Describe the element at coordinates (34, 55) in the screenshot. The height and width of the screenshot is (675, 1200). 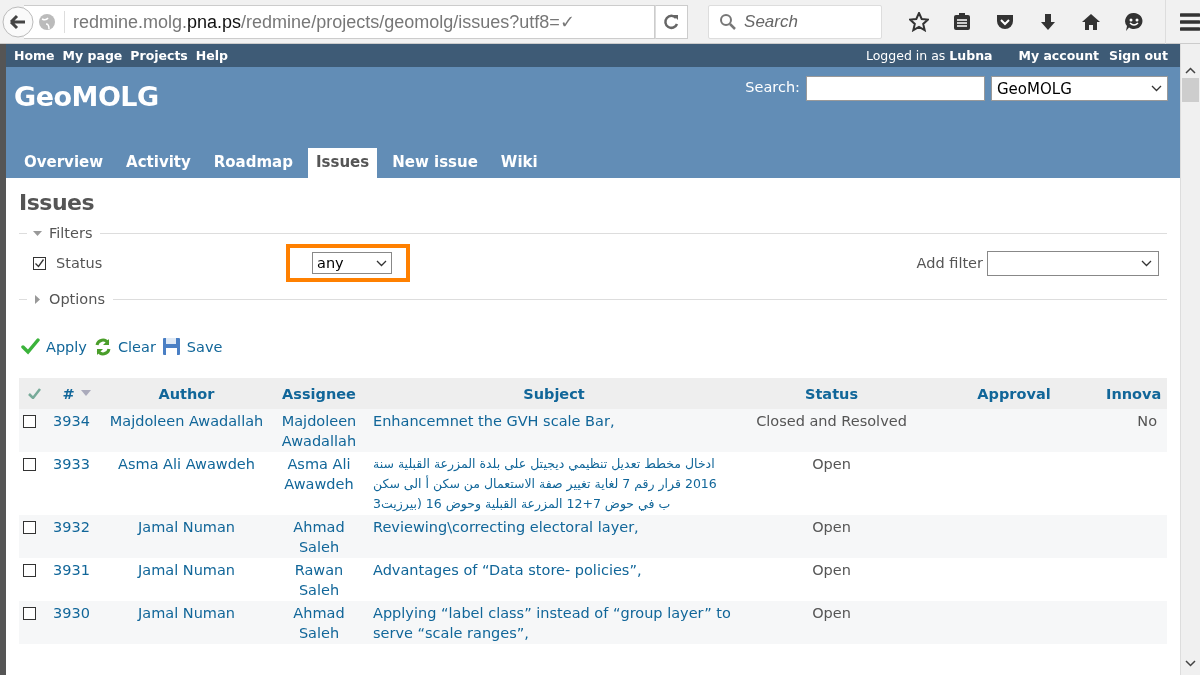
I see `top-menu-link: Home` at that location.